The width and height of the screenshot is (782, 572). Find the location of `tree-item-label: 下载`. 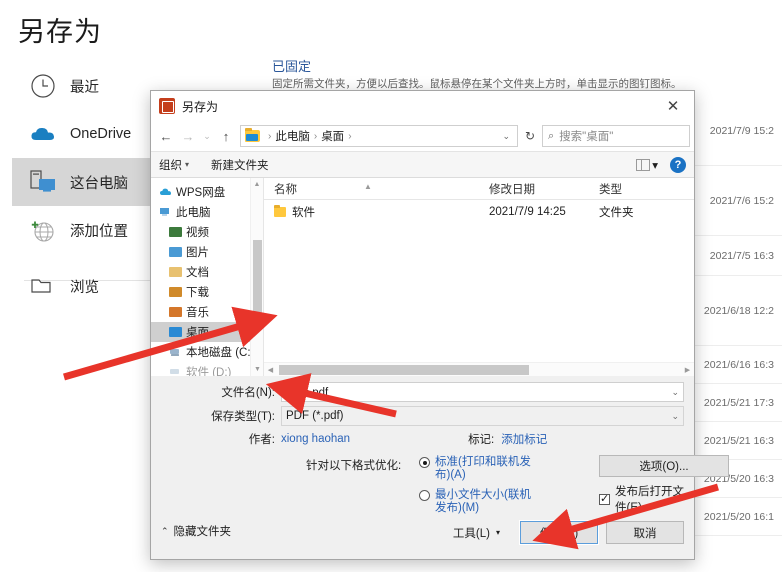

tree-item-label: 下载 is located at coordinates (197, 293).